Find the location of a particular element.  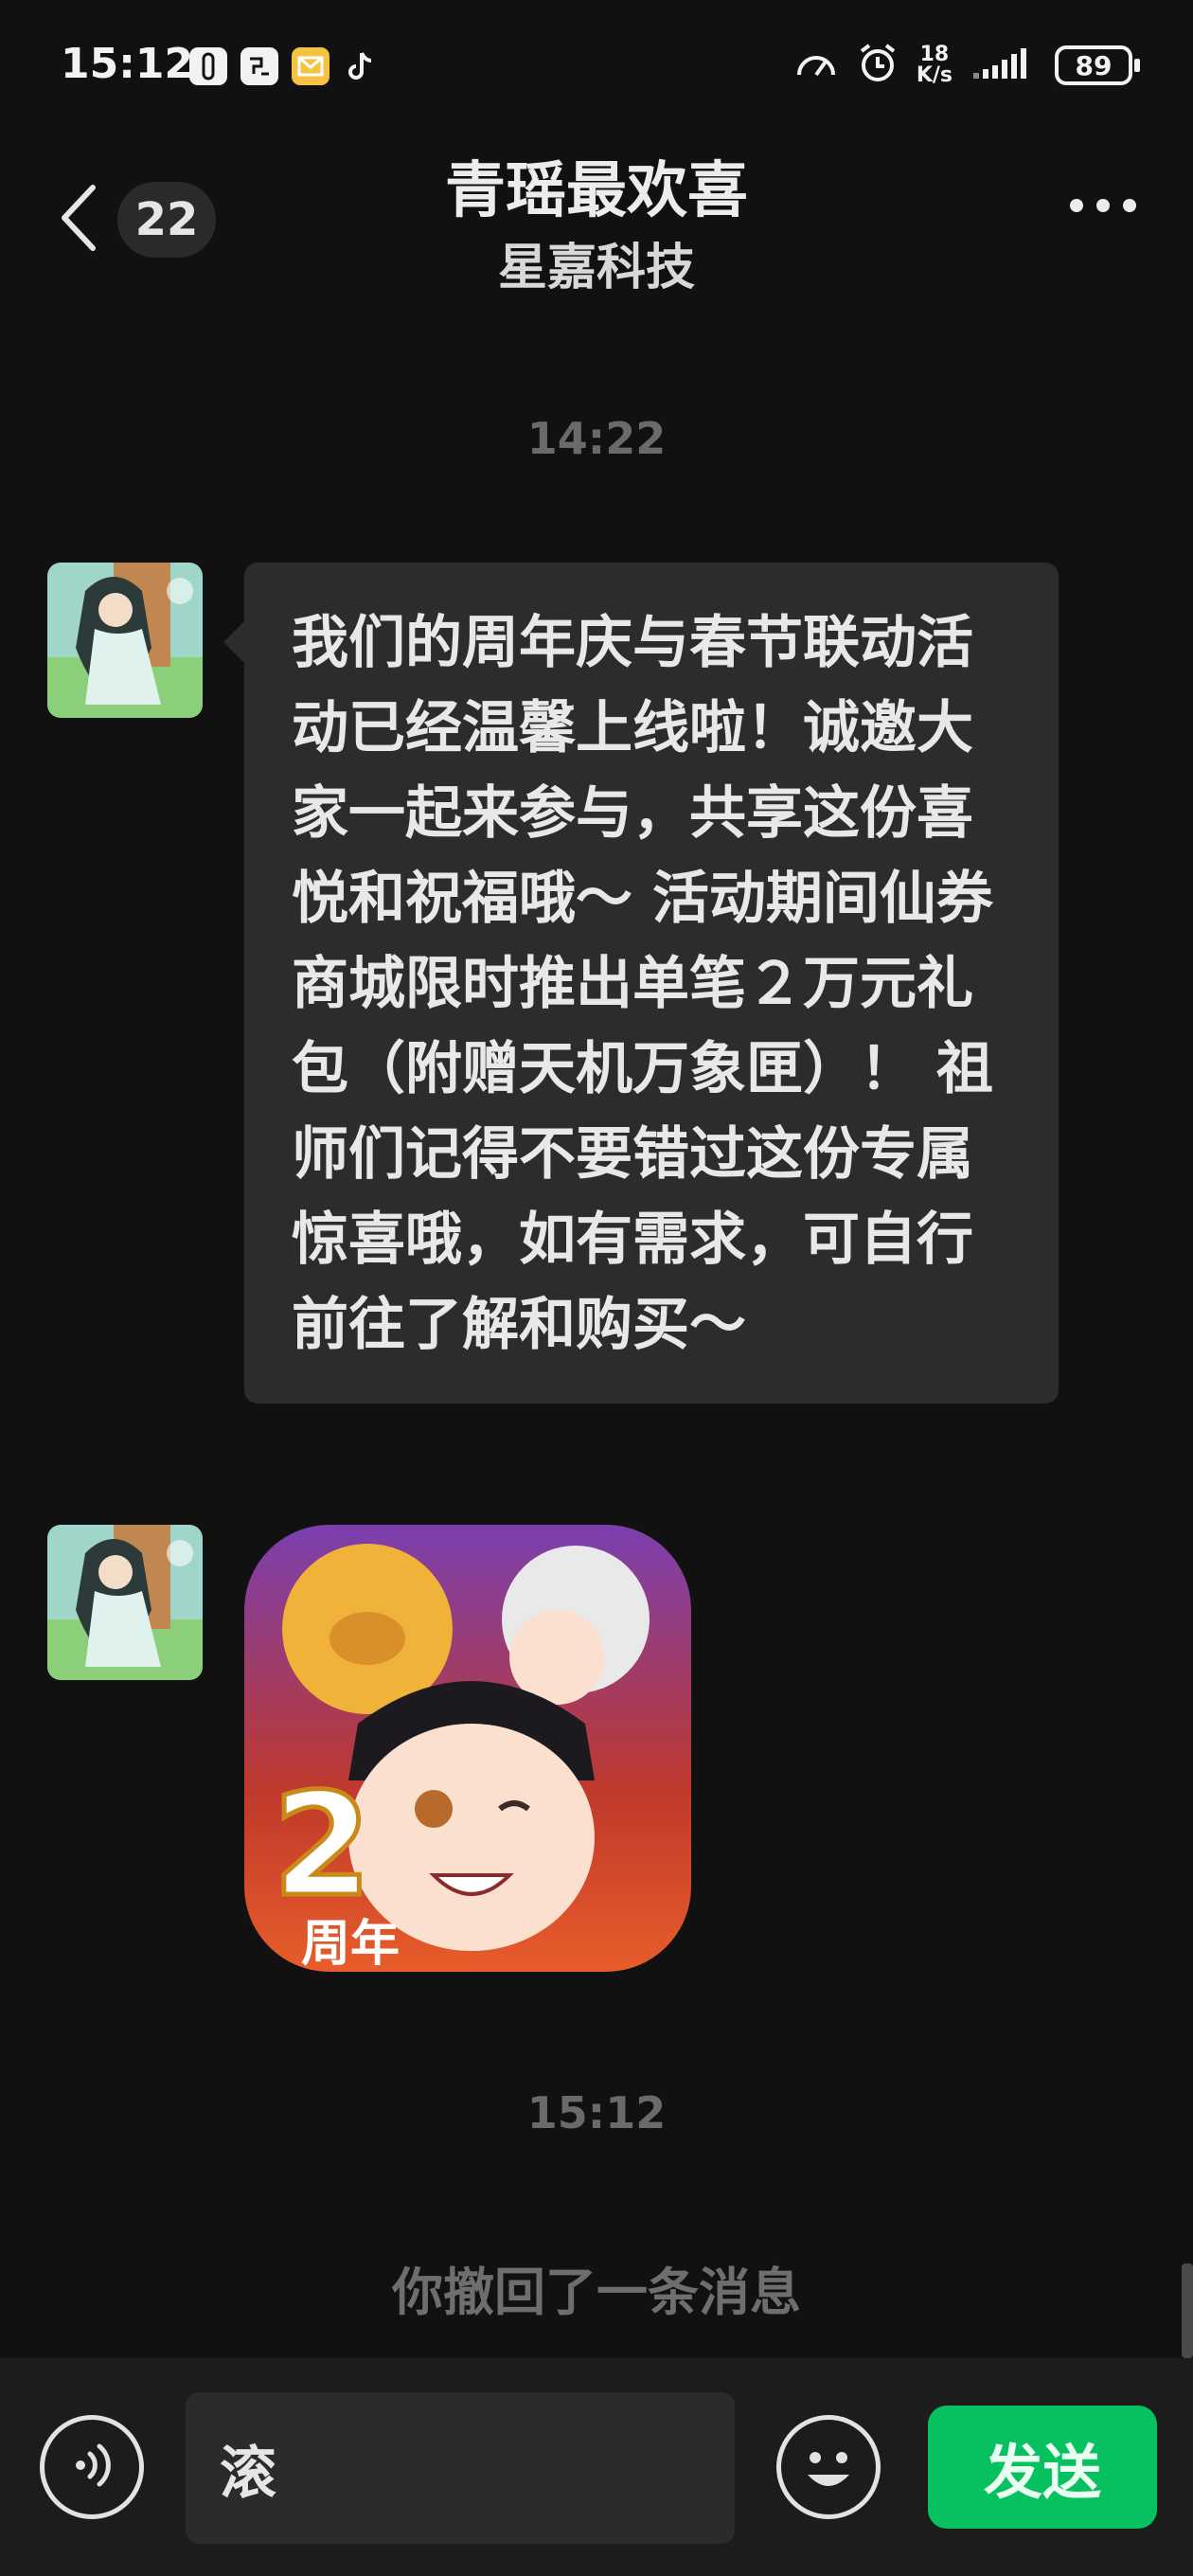

recall-notice: 你撤回了一条消息 is located at coordinates (596, 2292).